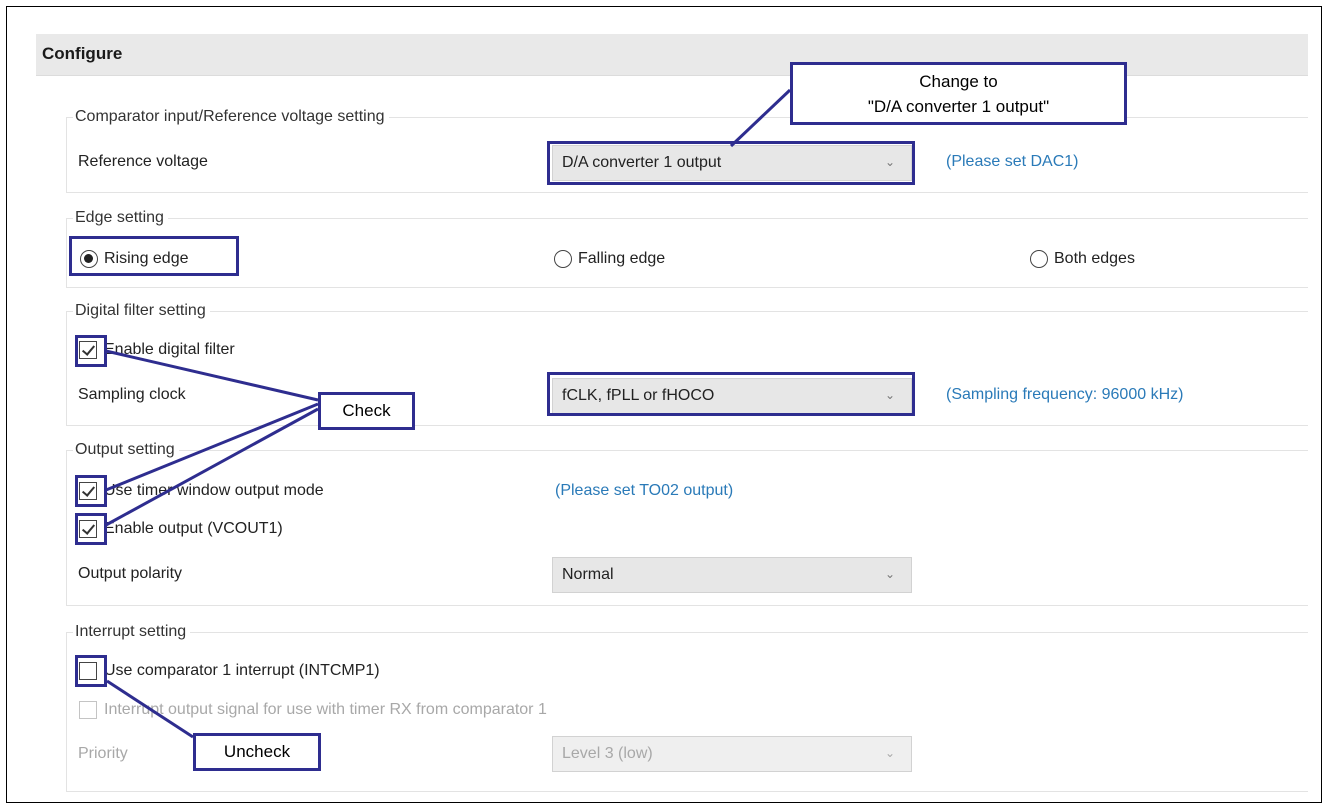 Image resolution: width=1328 pixels, height=809 pixels. What do you see at coordinates (958, 93) in the screenshot?
I see `change-to-callout: Change to "D/A converter 1 output"` at bounding box center [958, 93].